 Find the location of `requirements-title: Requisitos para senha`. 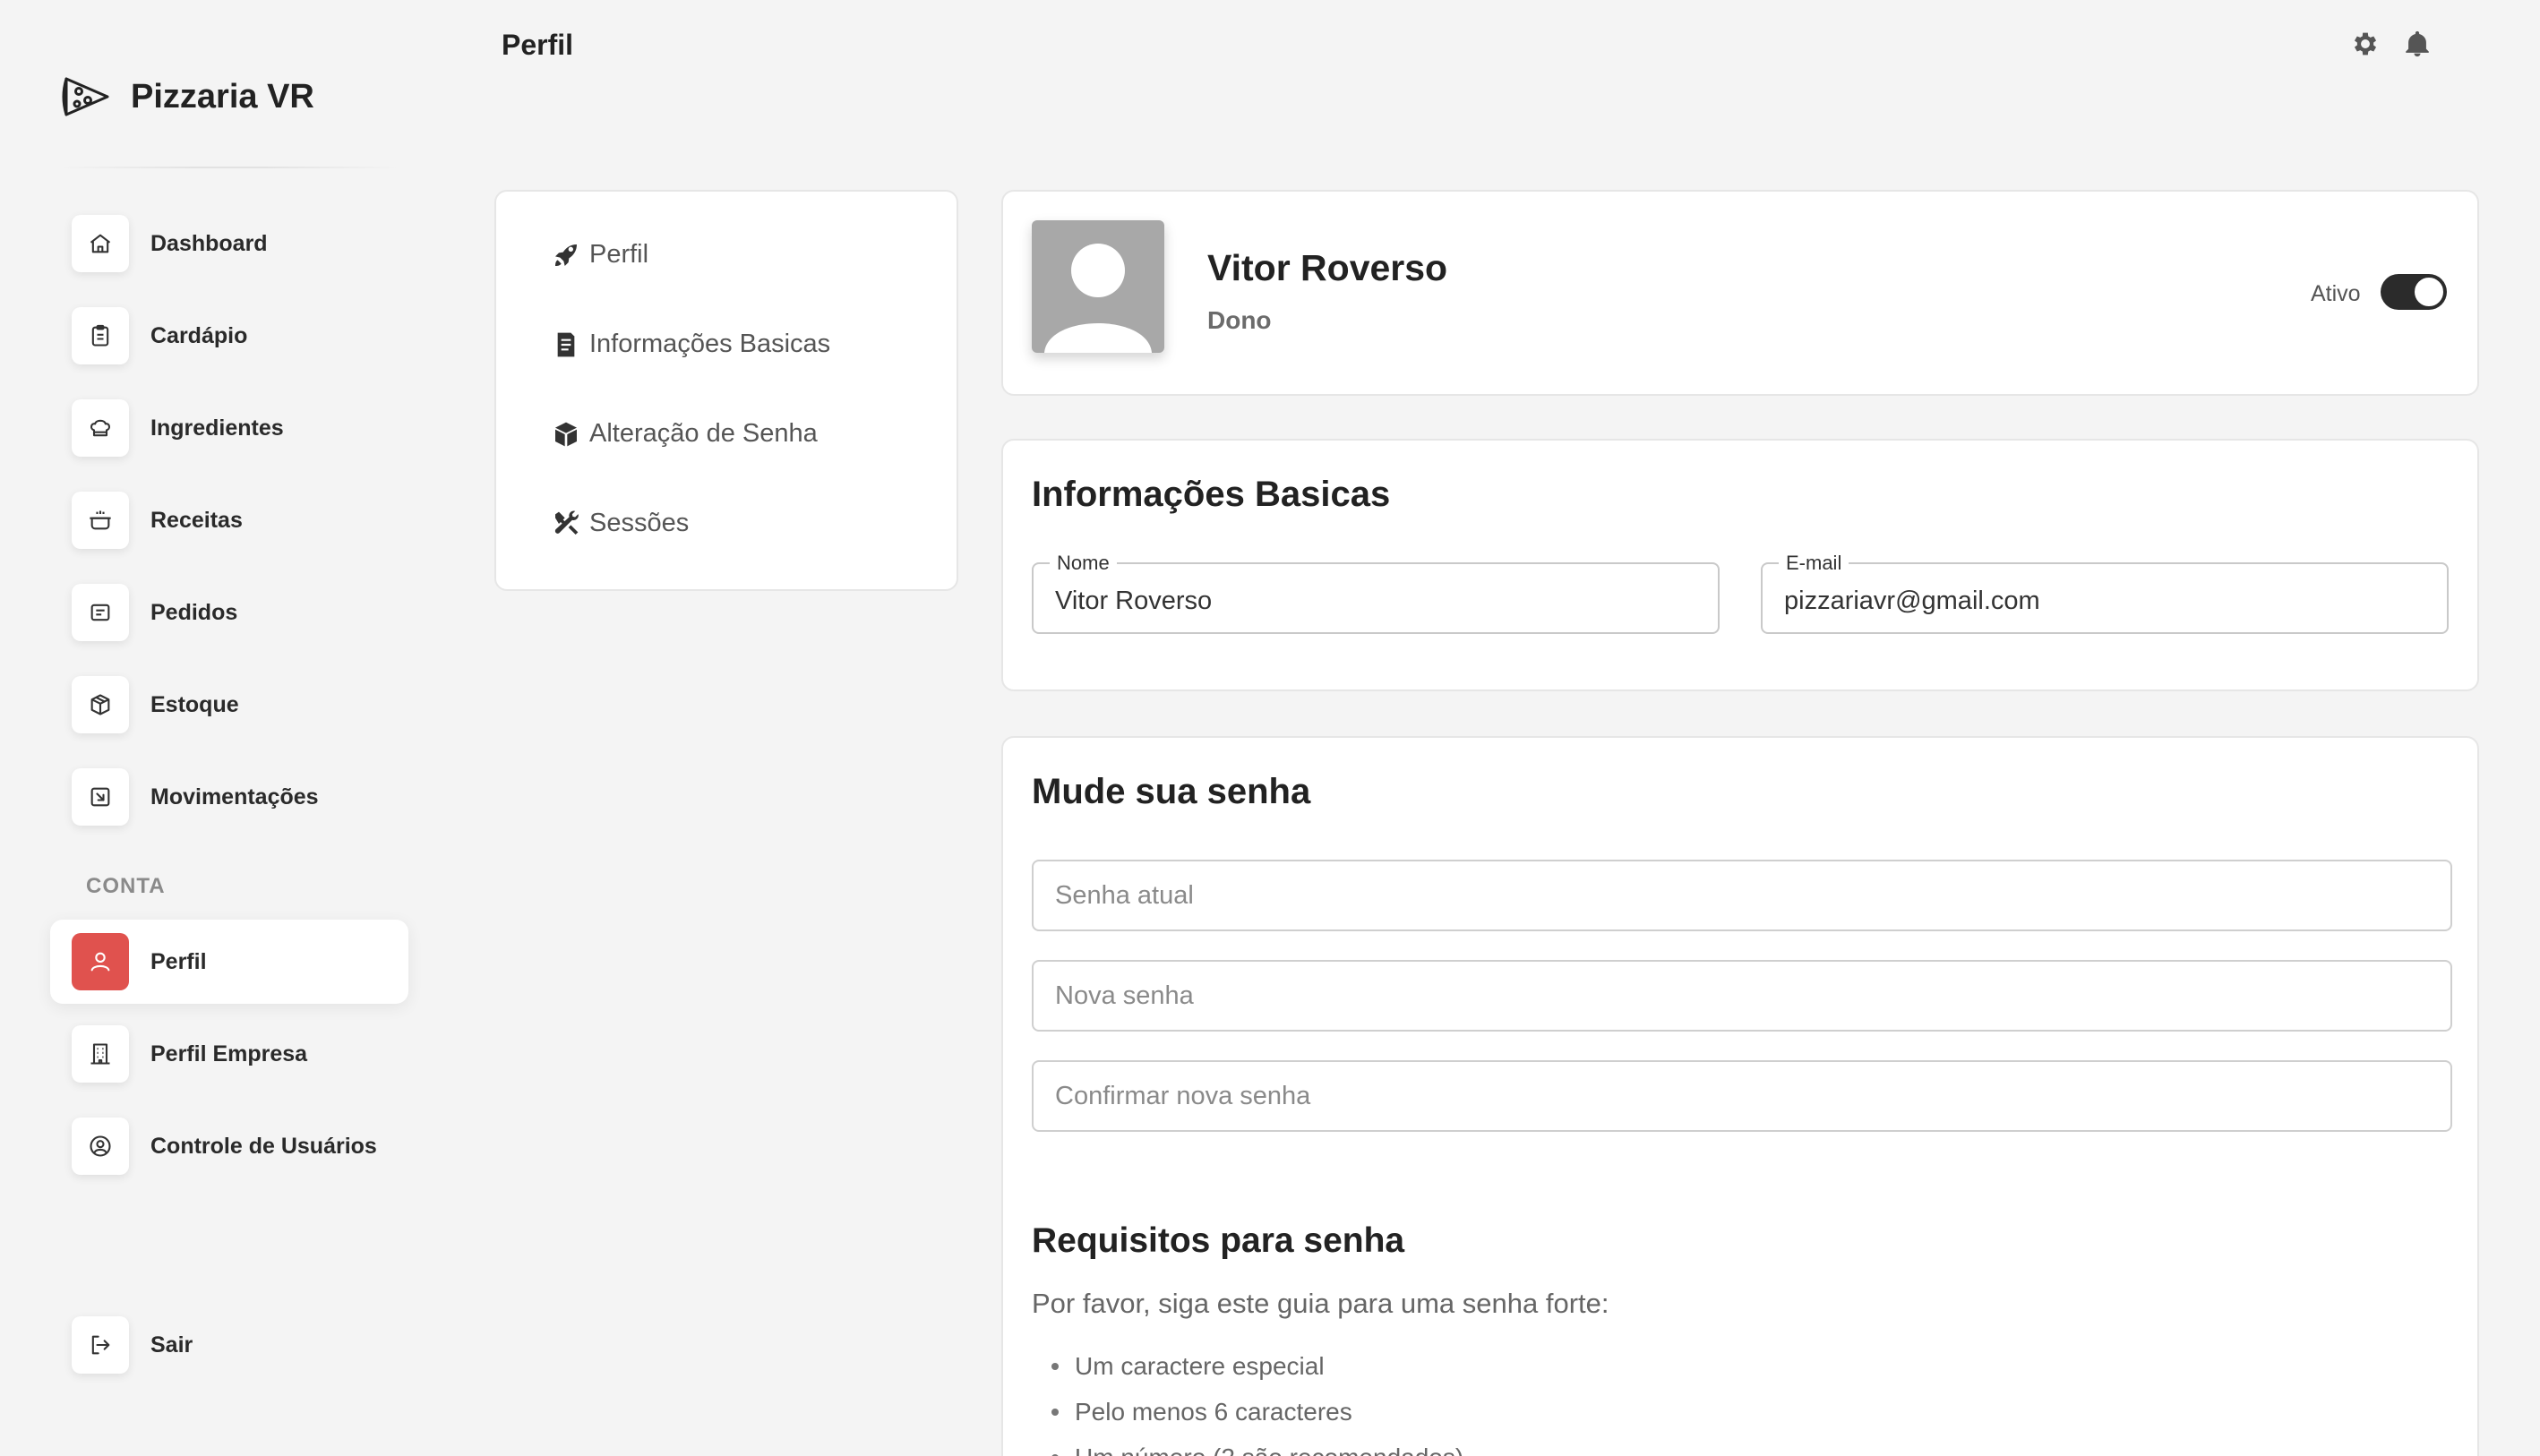

requirements-title: Requisitos para senha is located at coordinates (1218, 1240).